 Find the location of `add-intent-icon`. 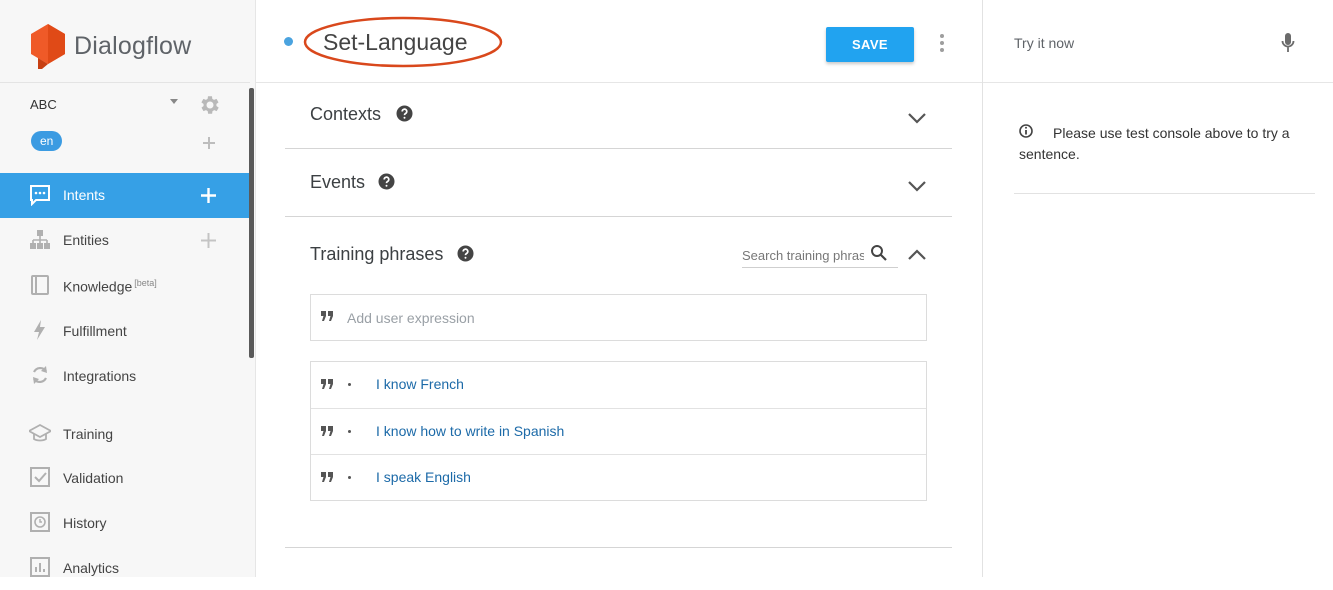

add-intent-icon is located at coordinates (208, 195).